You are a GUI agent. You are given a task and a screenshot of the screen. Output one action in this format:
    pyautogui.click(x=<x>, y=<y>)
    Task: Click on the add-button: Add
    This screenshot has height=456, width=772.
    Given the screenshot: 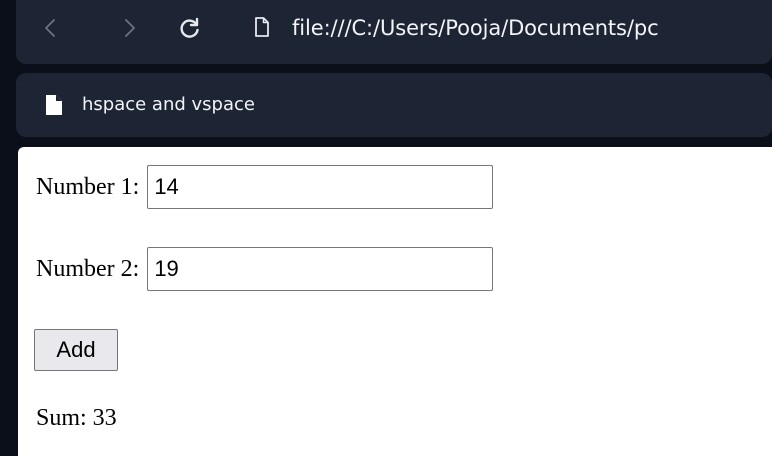 What is the action you would take?
    pyautogui.click(x=76, y=350)
    